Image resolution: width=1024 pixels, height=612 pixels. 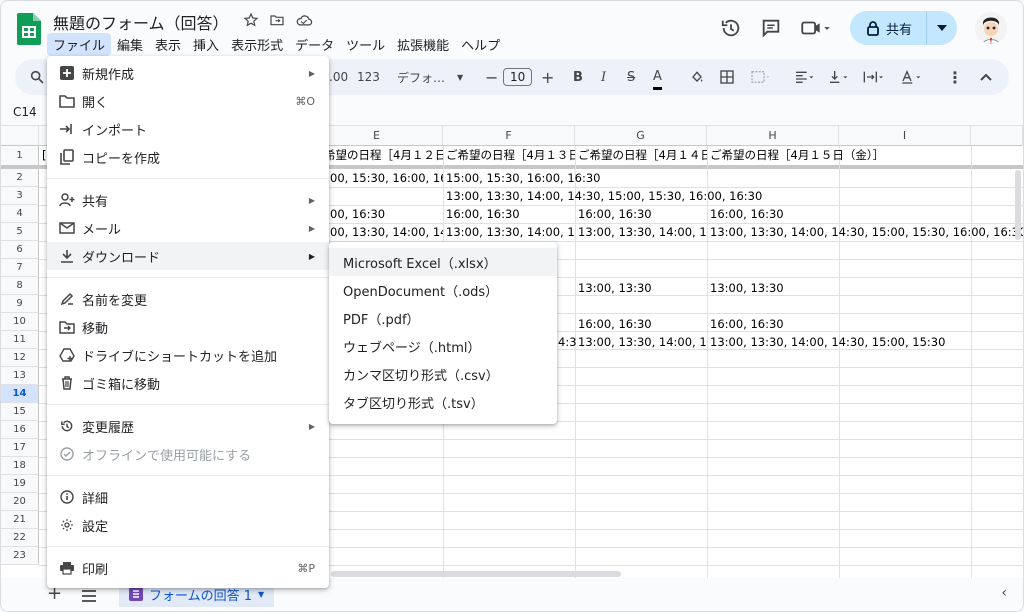 What do you see at coordinates (188, 256) in the screenshot?
I see `menu-item-download: ダウンロード ▶` at bounding box center [188, 256].